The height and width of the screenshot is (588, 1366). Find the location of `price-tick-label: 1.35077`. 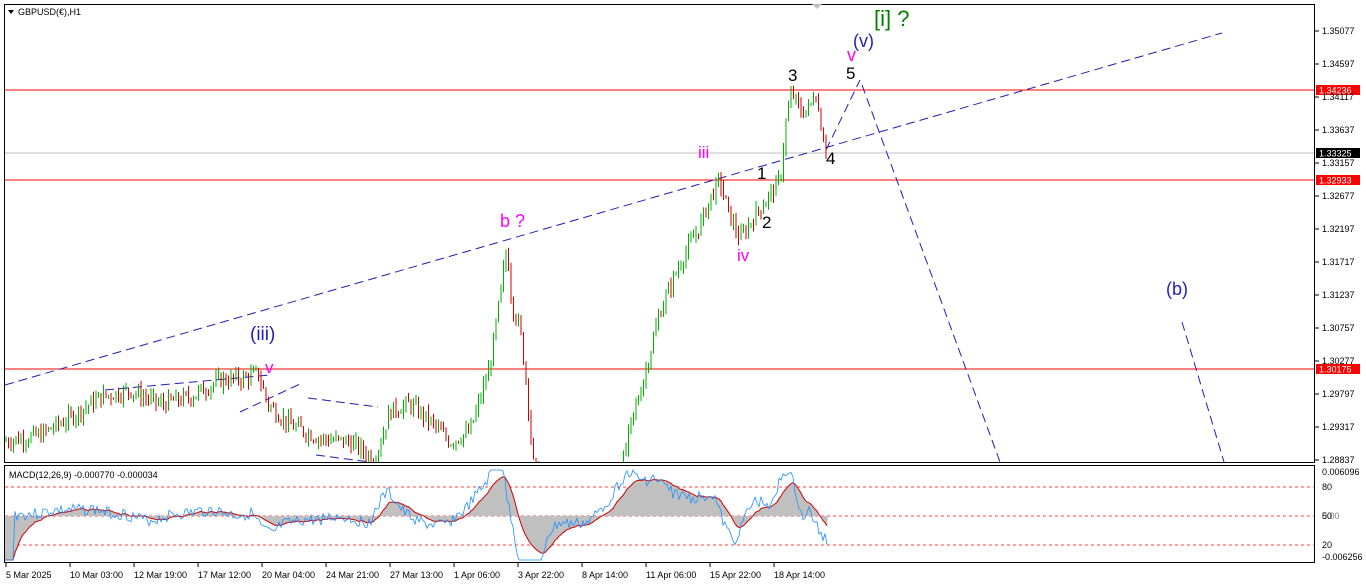

price-tick-label: 1.35077 is located at coordinates (1338, 31).